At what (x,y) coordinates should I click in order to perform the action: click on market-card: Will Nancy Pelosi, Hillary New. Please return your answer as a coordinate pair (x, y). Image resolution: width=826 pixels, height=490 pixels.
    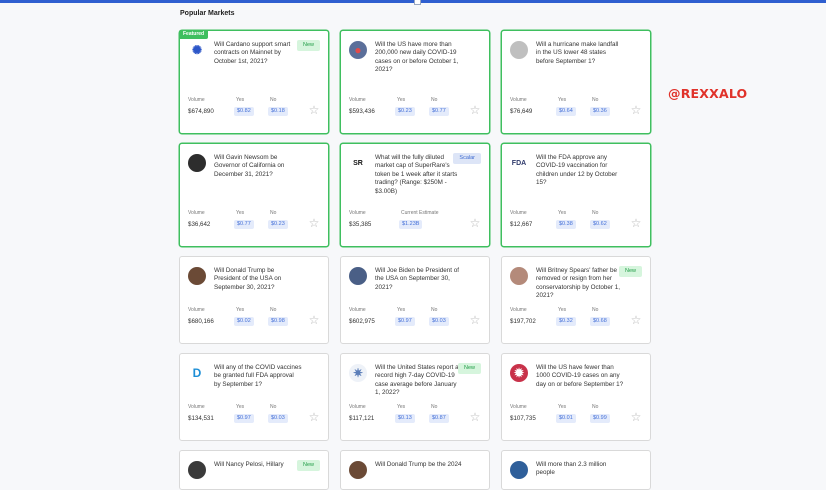
    Looking at the image, I should click on (254, 470).